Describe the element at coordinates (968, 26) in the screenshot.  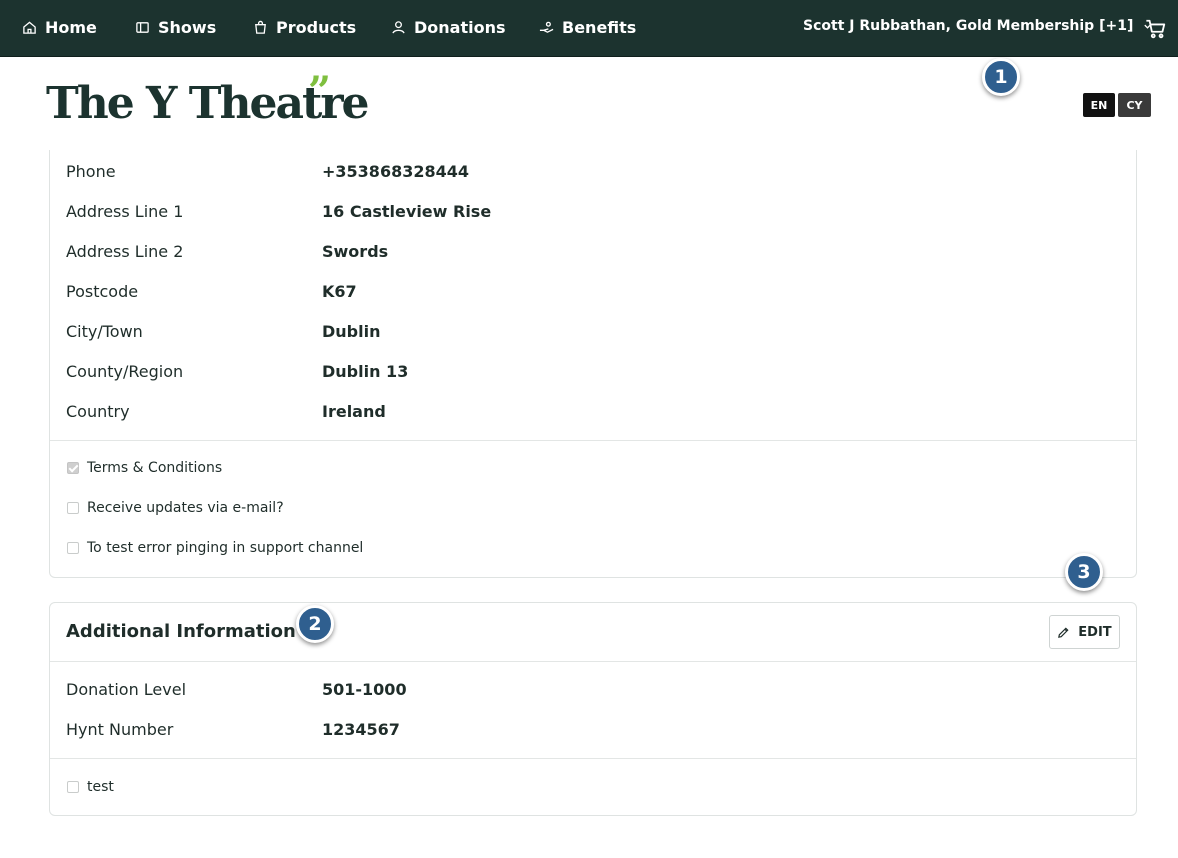
I see `user-account-label: Scott J Rubbathan, Gold Membership [+1]` at that location.